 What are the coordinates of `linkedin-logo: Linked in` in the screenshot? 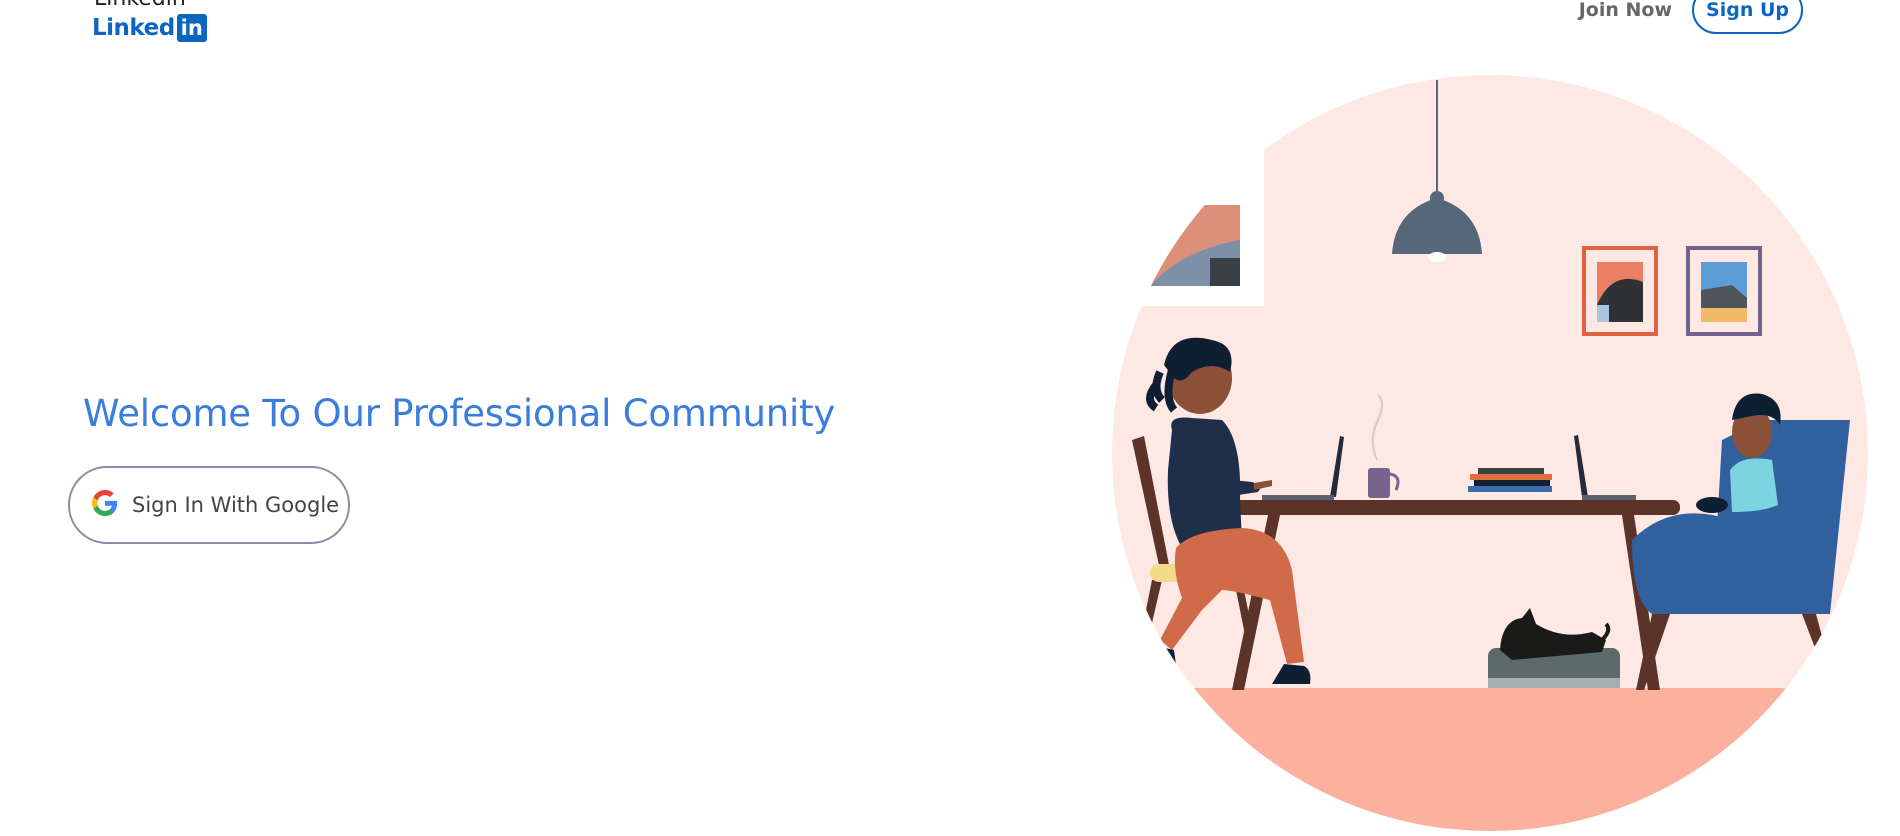 It's located at (149, 28).